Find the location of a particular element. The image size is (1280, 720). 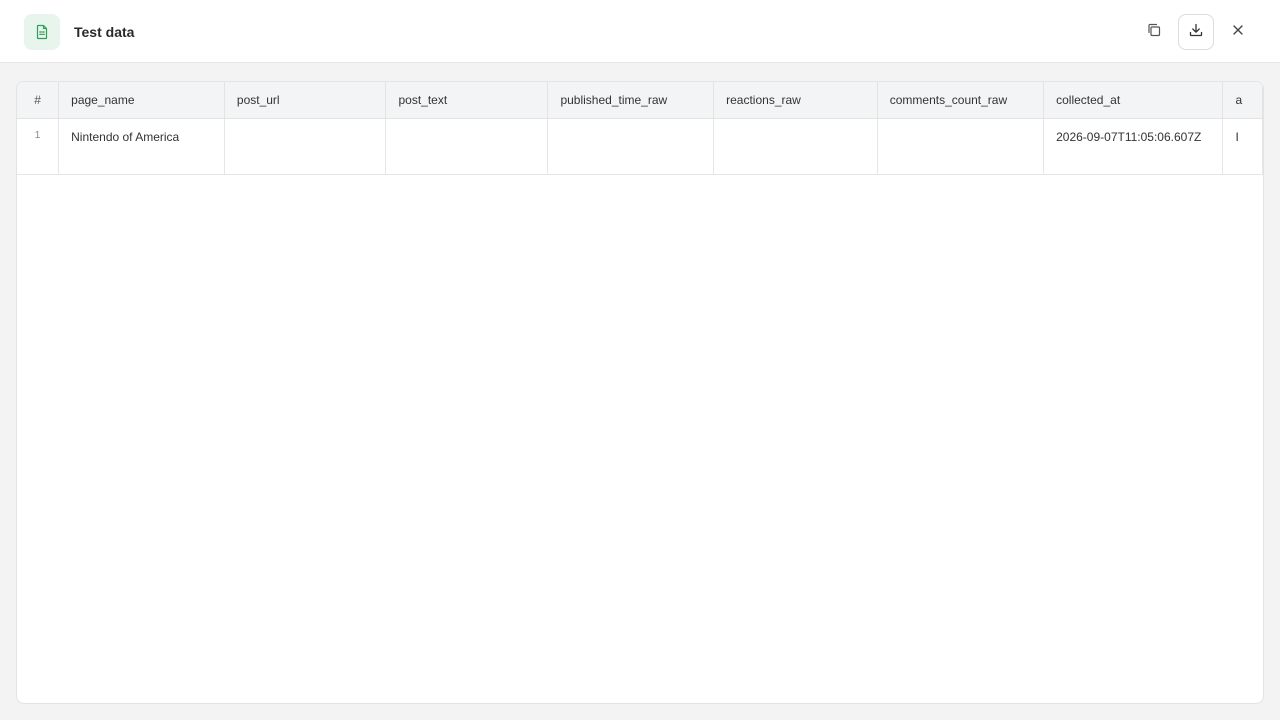

close-button is located at coordinates (1238, 32).